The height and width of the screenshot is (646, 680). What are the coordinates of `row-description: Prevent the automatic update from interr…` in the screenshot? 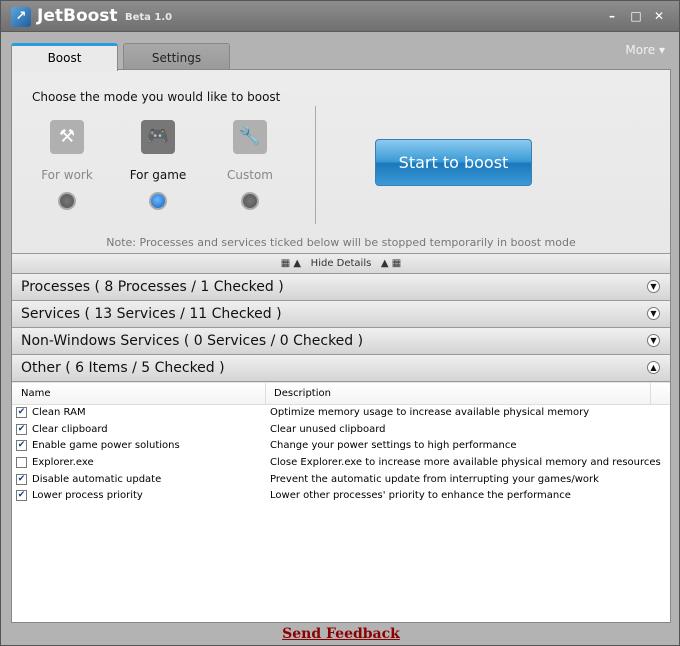 It's located at (434, 479).